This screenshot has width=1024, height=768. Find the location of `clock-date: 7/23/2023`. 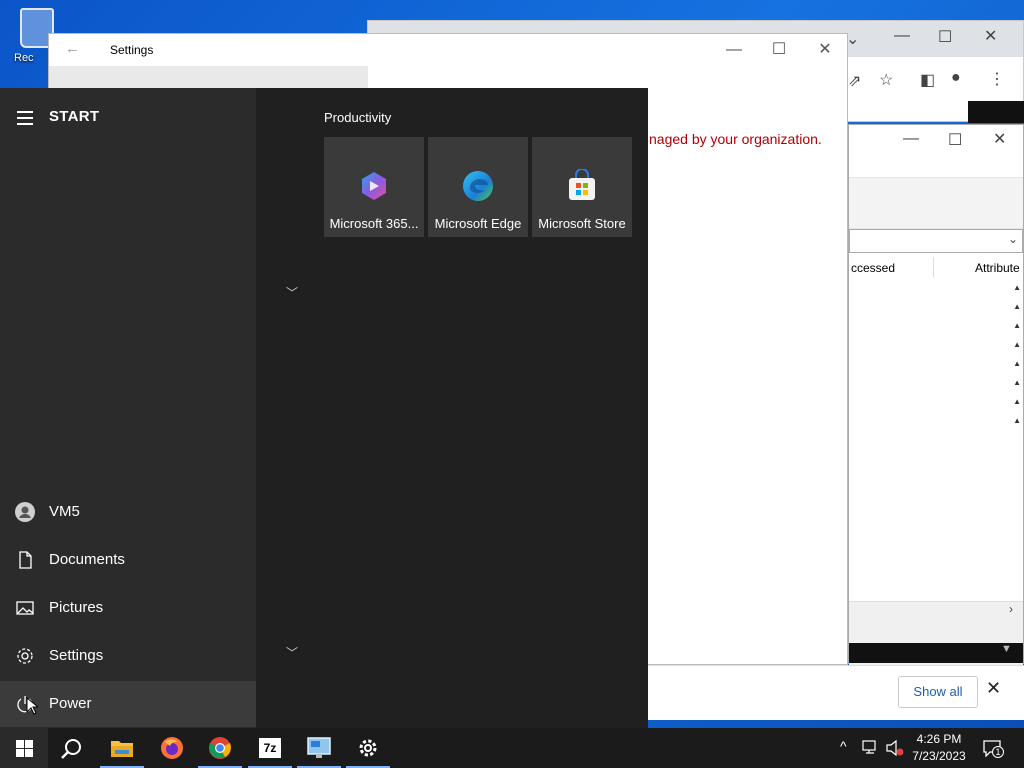

clock-date: 7/23/2023 is located at coordinates (939, 756).